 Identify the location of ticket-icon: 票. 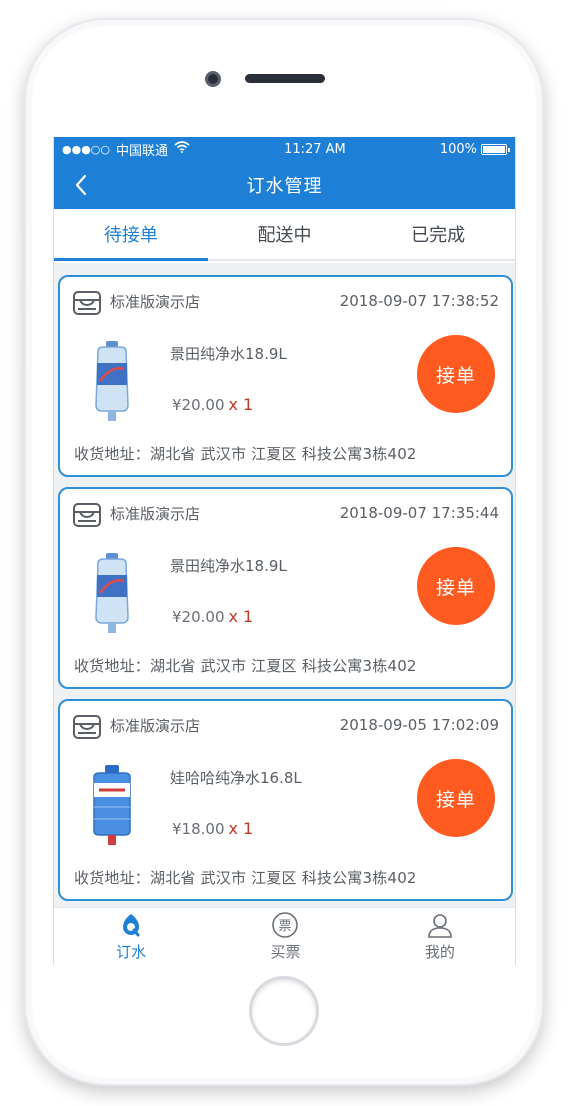
(285, 925).